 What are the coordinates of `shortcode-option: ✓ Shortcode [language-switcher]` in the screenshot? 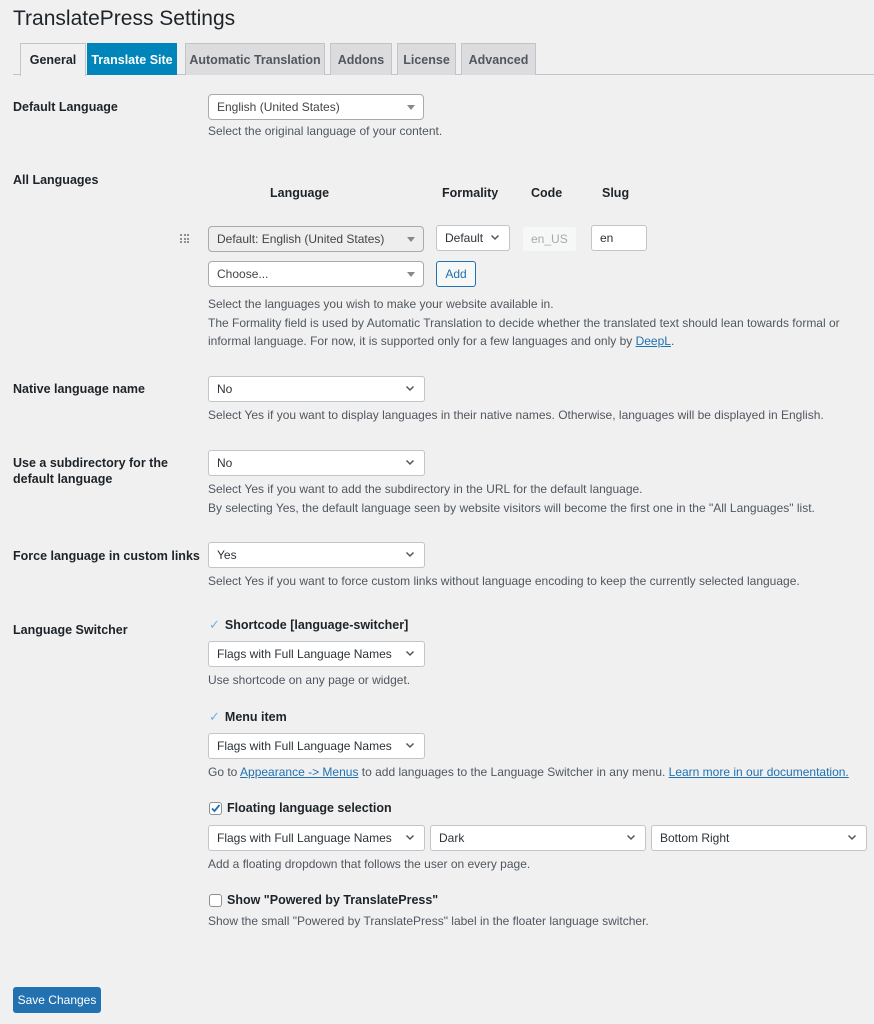 It's located at (308, 625).